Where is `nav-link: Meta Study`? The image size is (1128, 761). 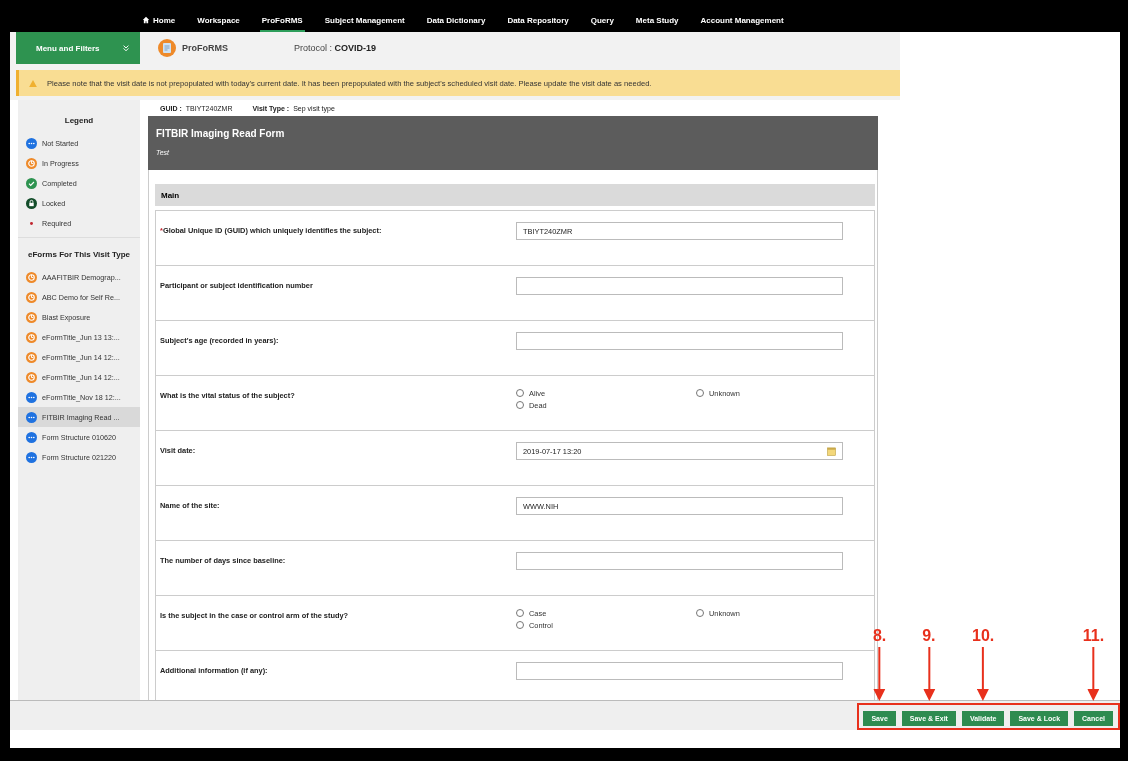 nav-link: Meta Study is located at coordinates (657, 21).